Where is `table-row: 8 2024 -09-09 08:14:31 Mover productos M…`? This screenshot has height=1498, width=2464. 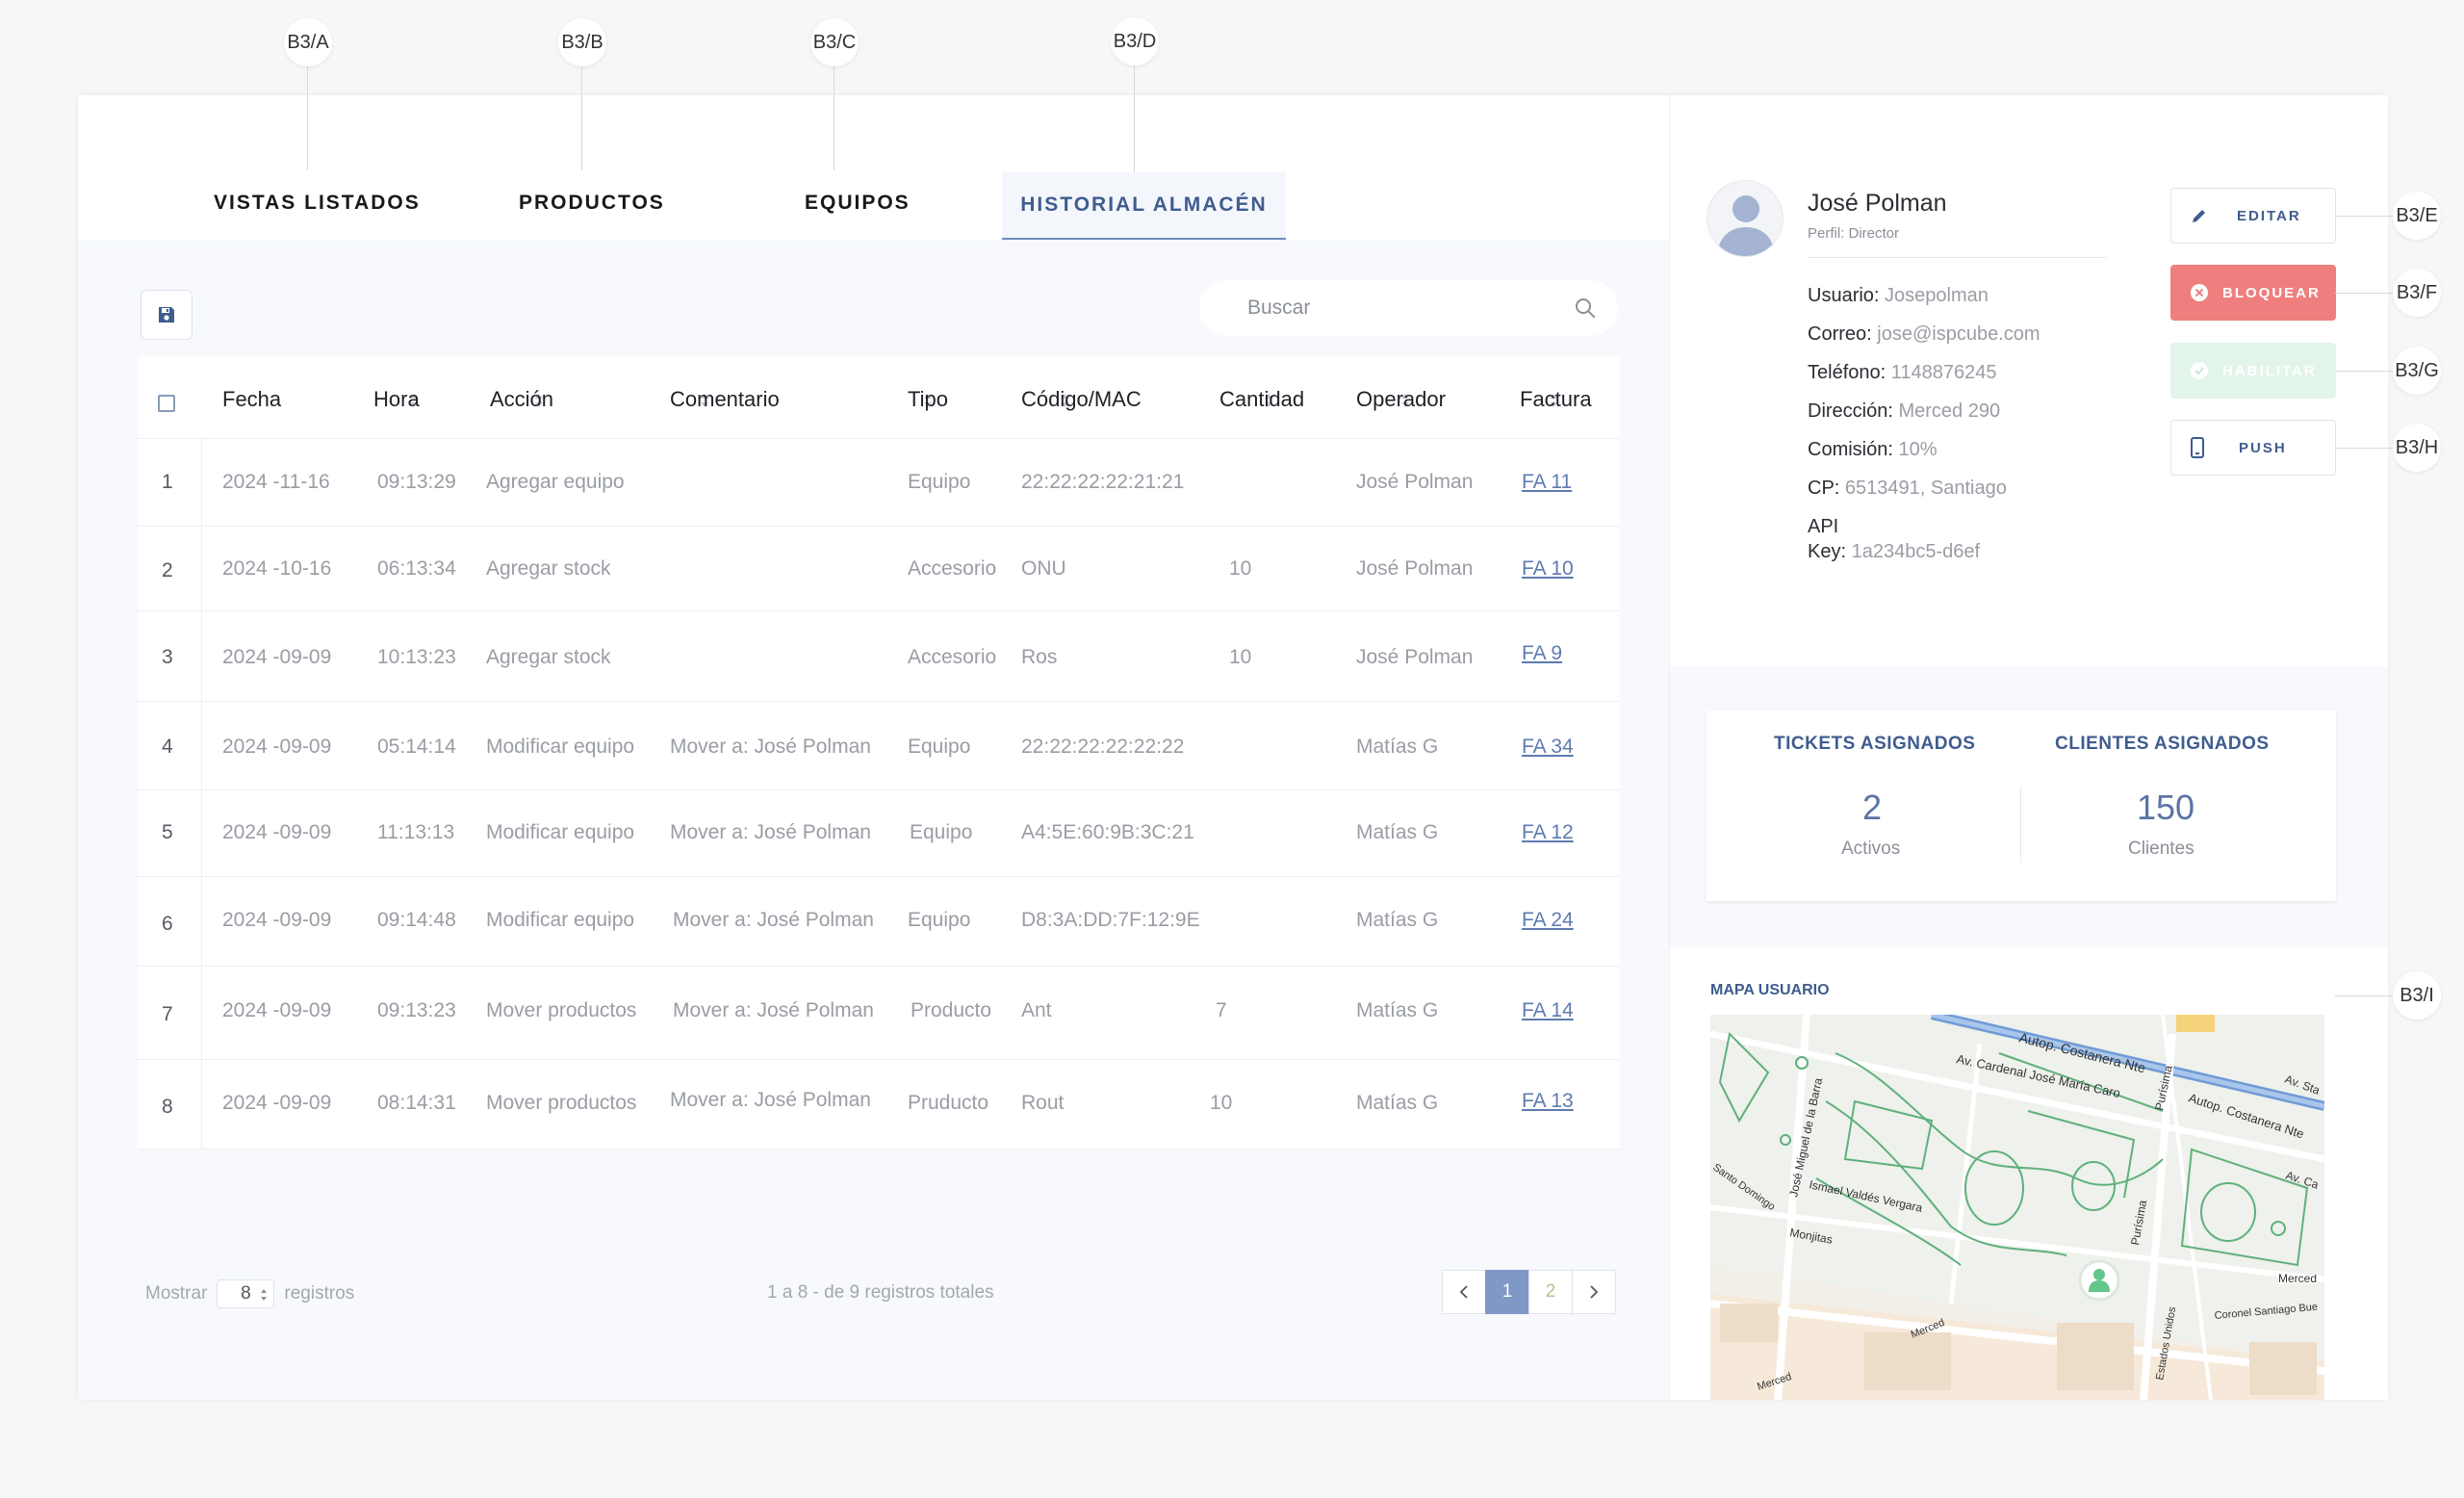
table-row: 8 2024 -09-09 08:14:31 Mover productos M… is located at coordinates (879, 1104).